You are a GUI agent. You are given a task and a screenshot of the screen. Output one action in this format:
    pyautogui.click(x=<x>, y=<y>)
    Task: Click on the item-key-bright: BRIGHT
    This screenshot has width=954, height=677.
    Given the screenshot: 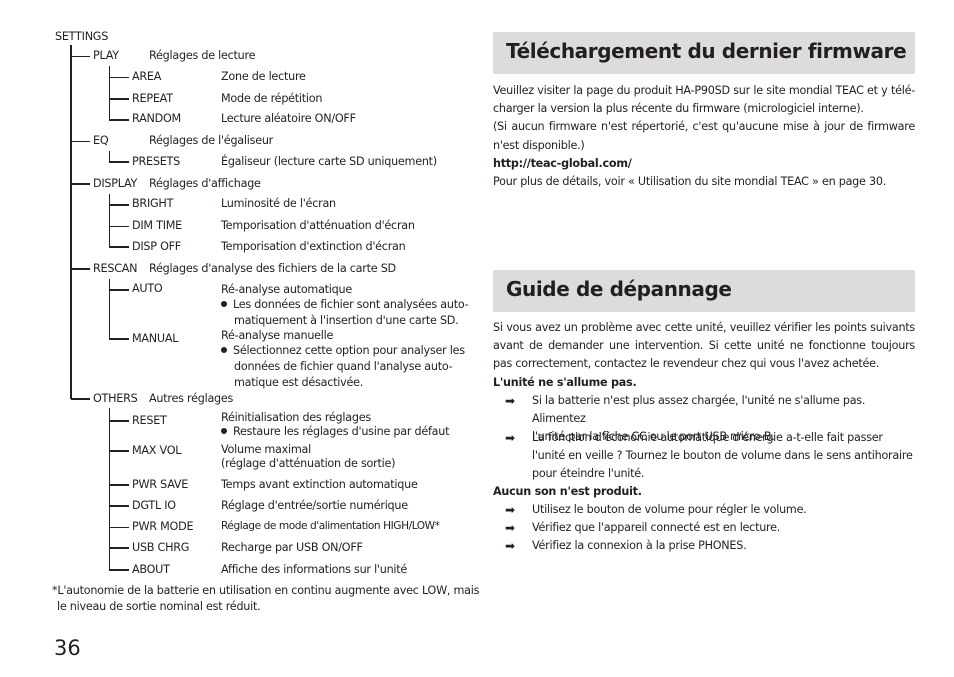 What is the action you would take?
    pyautogui.click(x=153, y=203)
    